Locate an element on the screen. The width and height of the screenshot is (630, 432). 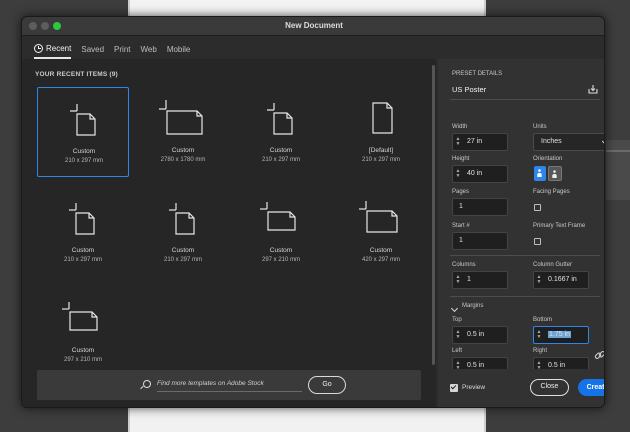
orientation-label: Orientation is located at coordinates (548, 159).